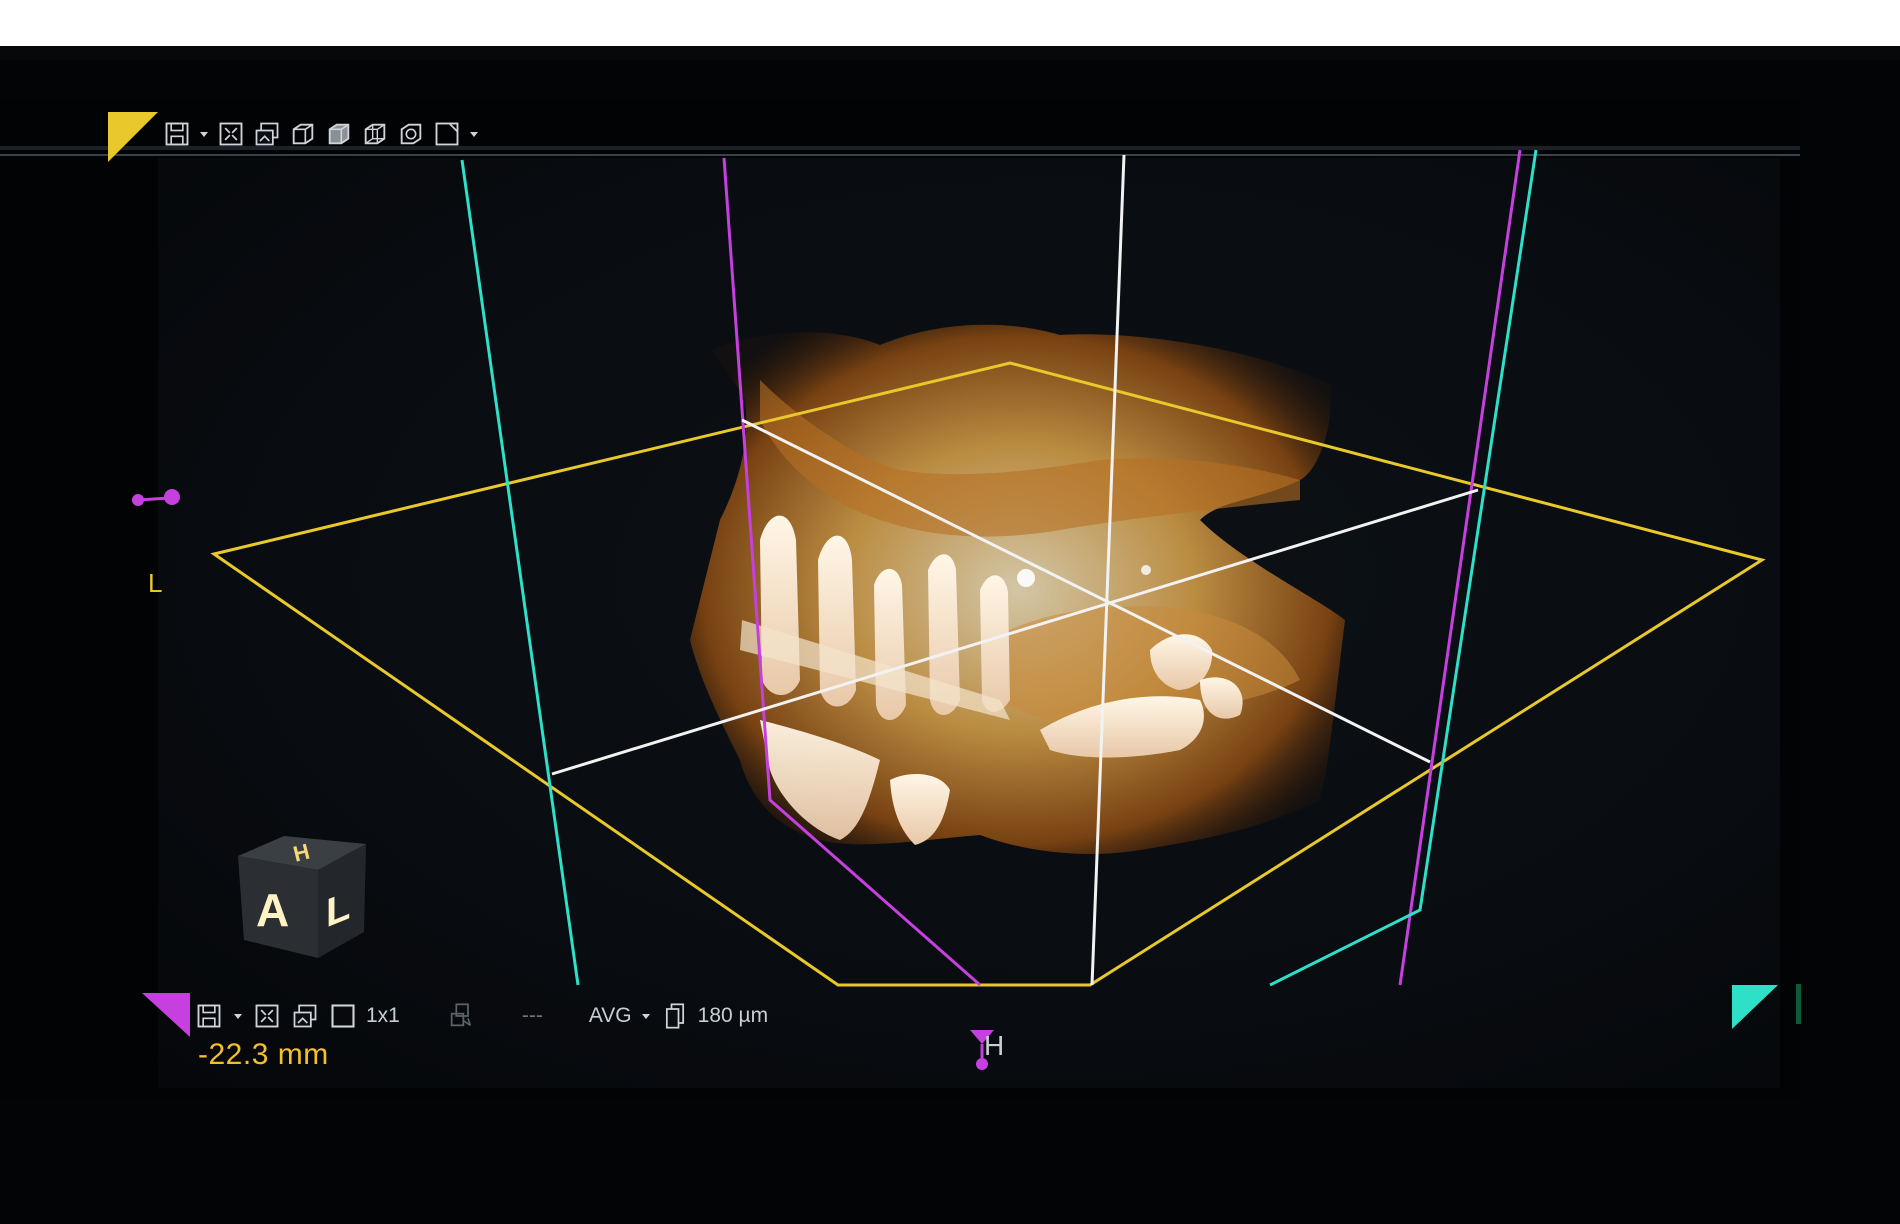  I want to click on cube-front-label: A, so click(272, 910).